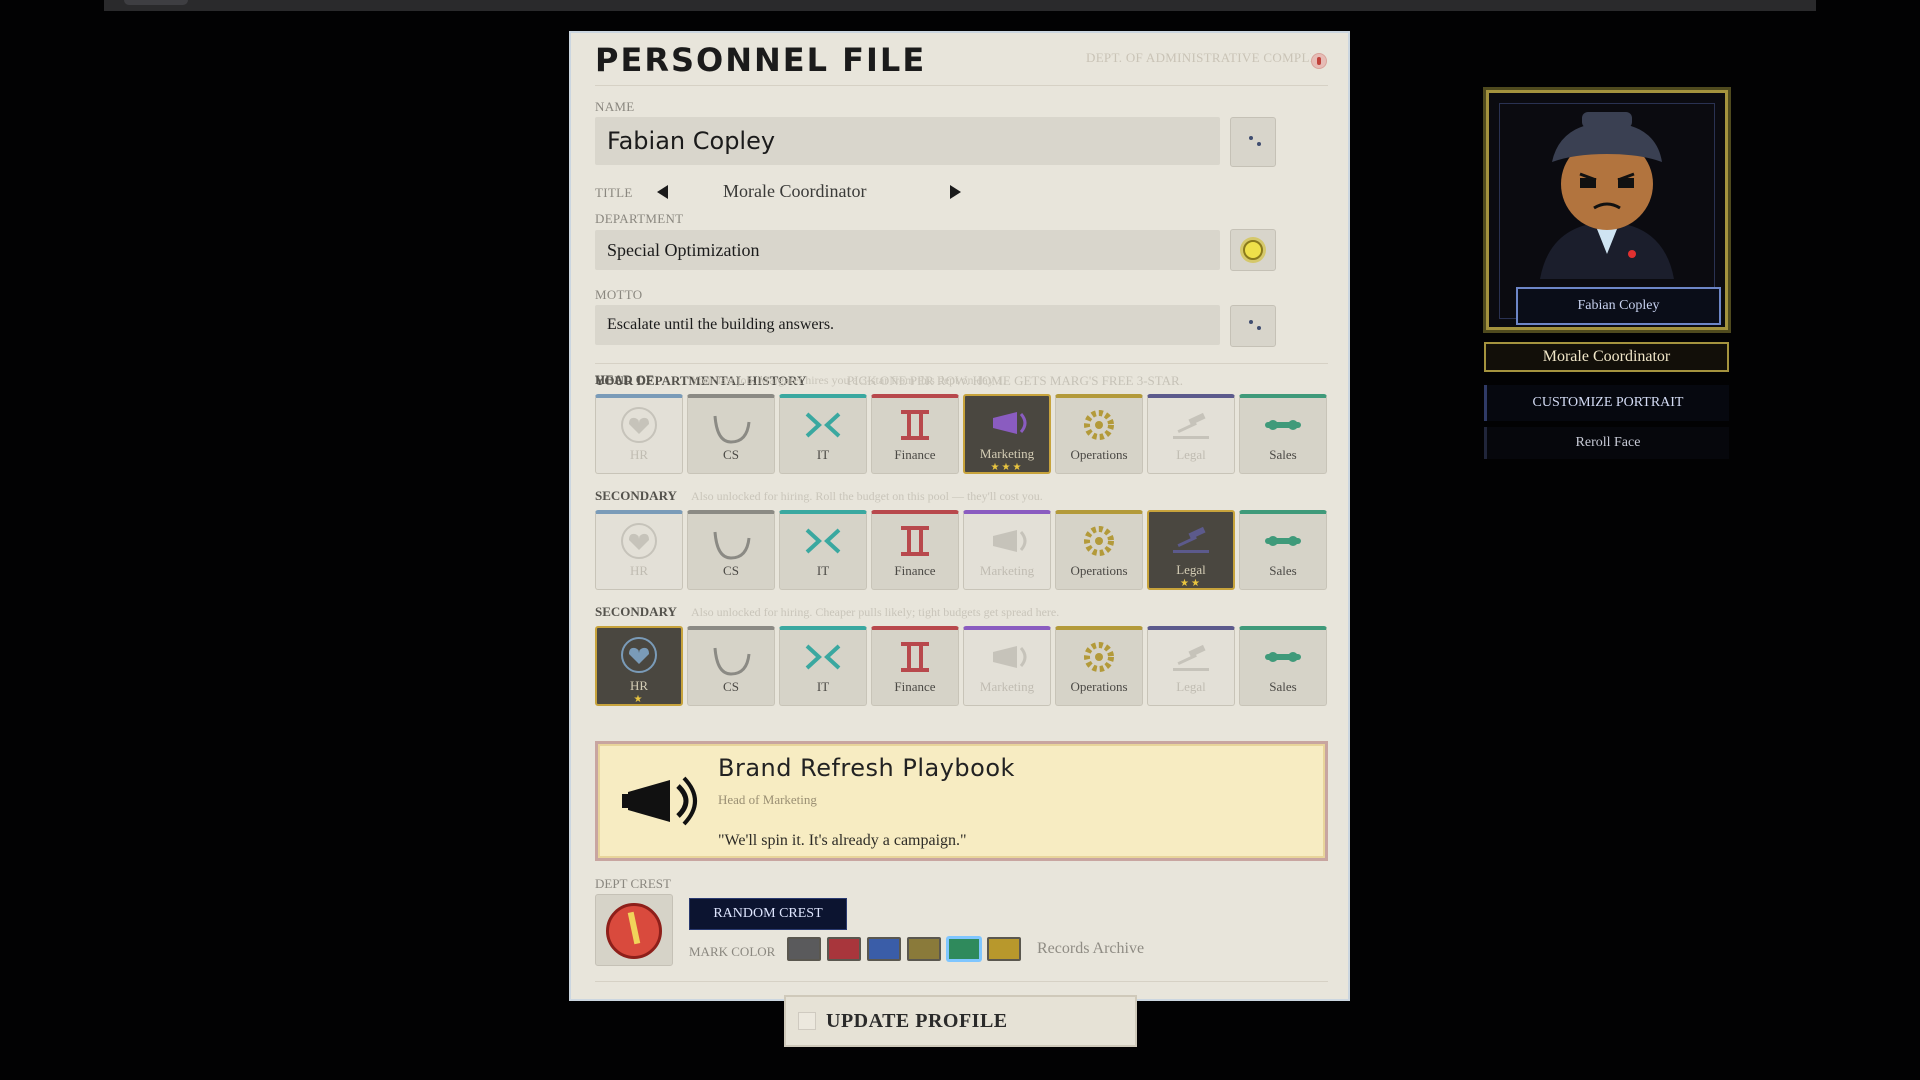  I want to click on name-randomize-button, so click(1253, 142).